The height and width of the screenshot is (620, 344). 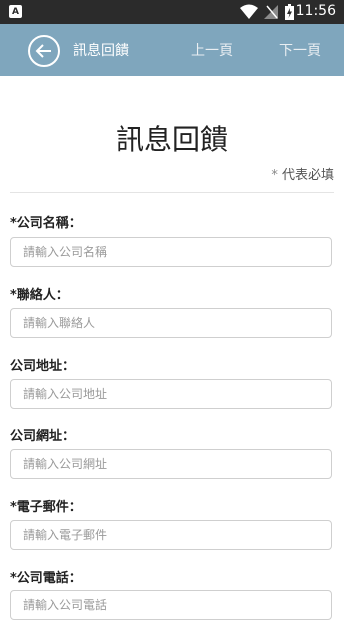 What do you see at coordinates (307, 175) in the screenshot?
I see `required-note-text: 代表必填` at bounding box center [307, 175].